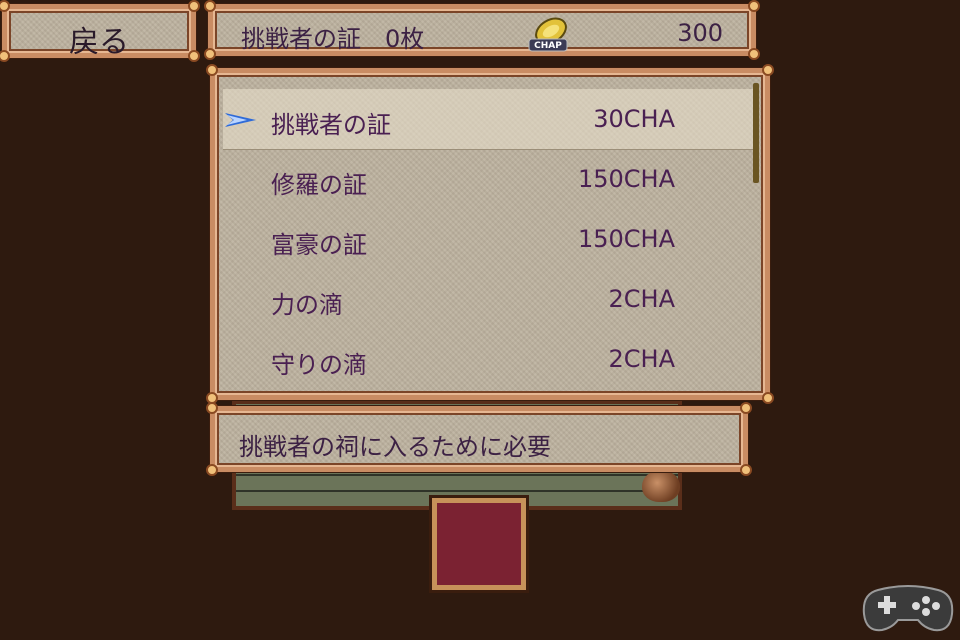 Image resolution: width=960 pixels, height=640 pixels. What do you see at coordinates (756, 133) in the screenshot?
I see `scrollbar-thumb` at bounding box center [756, 133].